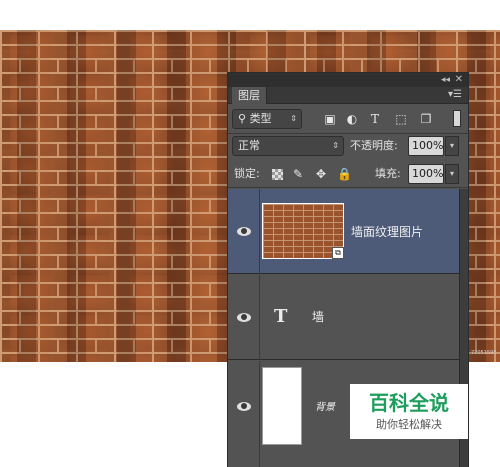 This screenshot has height=467, width=500. I want to click on filter-kind-select: ⚲ 类型 ⇕, so click(267, 119).